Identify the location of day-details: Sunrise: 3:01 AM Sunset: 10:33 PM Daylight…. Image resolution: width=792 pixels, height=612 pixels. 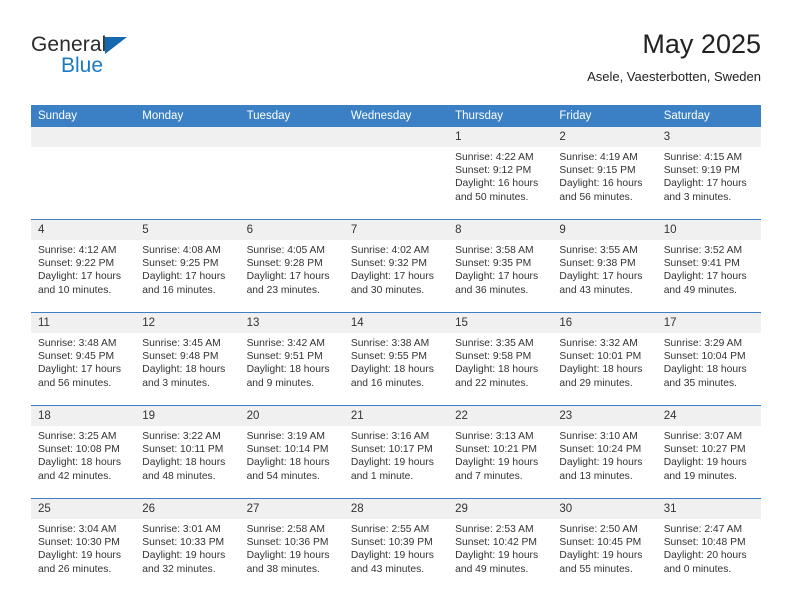
(187, 547).